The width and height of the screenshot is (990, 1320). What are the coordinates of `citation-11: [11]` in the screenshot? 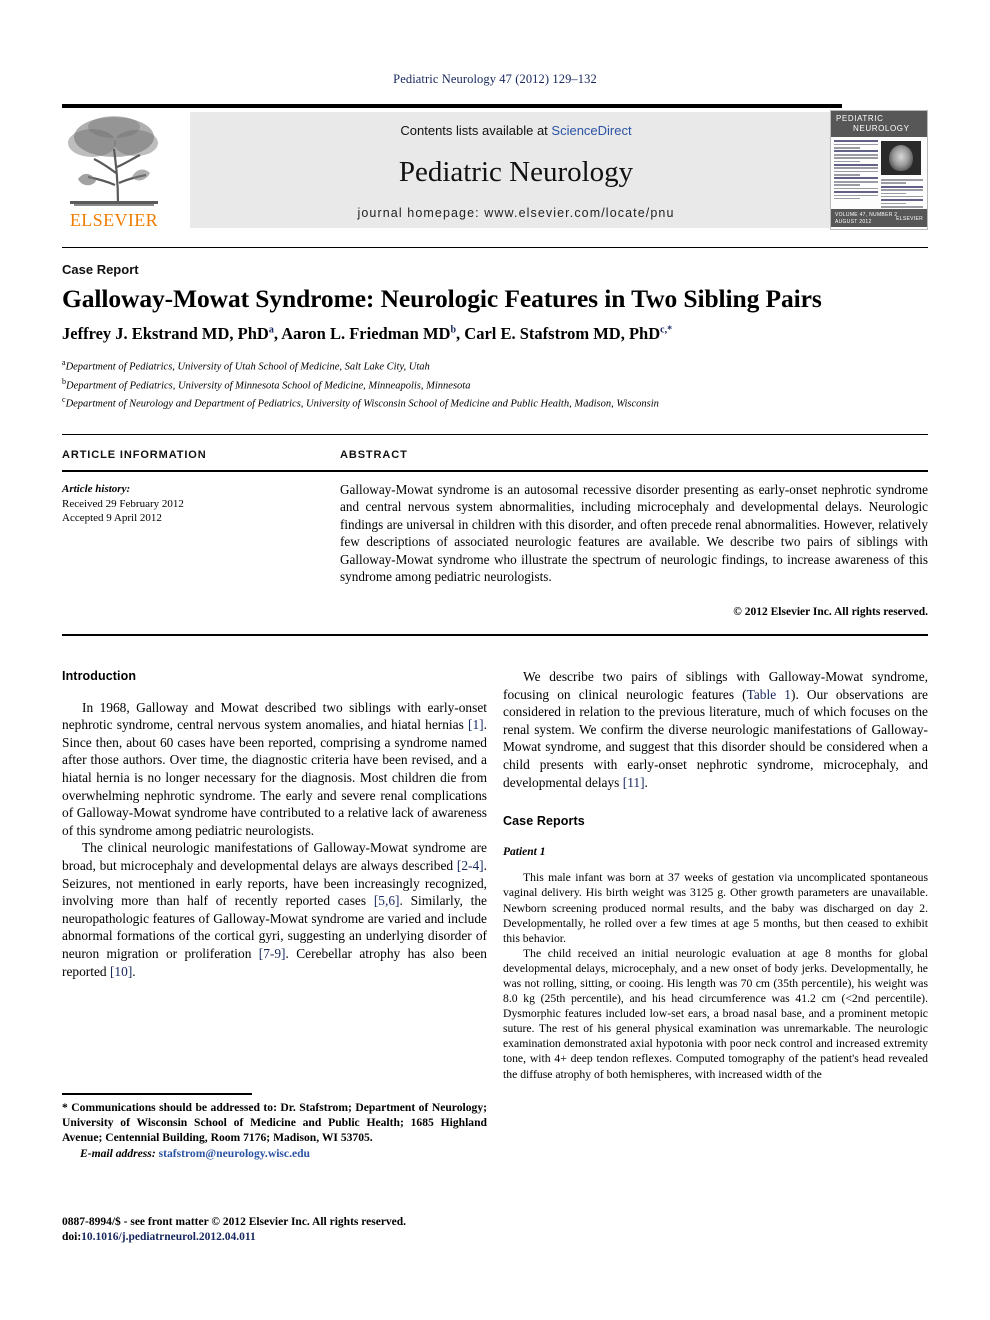 It's located at (634, 782).